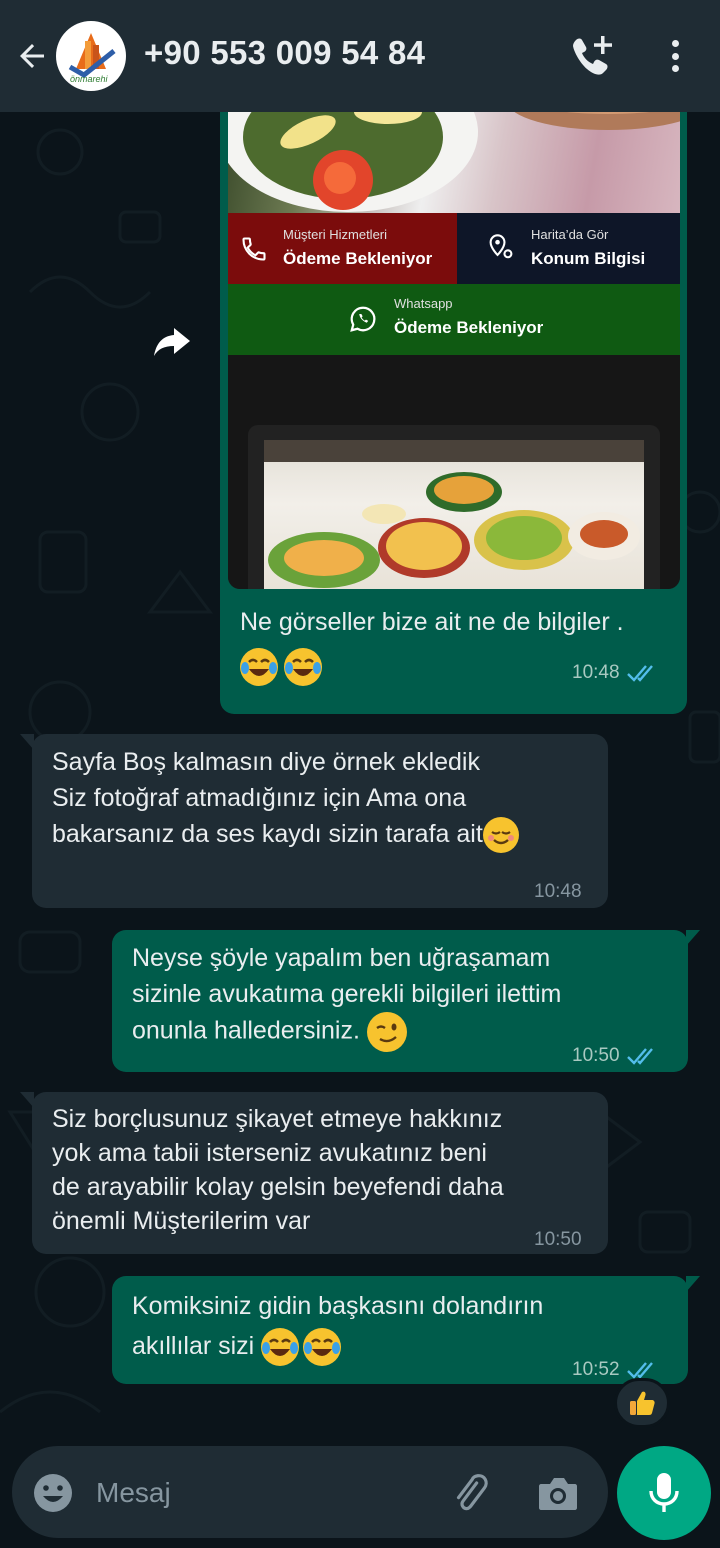  What do you see at coordinates (592, 56) in the screenshot?
I see `add-call-icon` at bounding box center [592, 56].